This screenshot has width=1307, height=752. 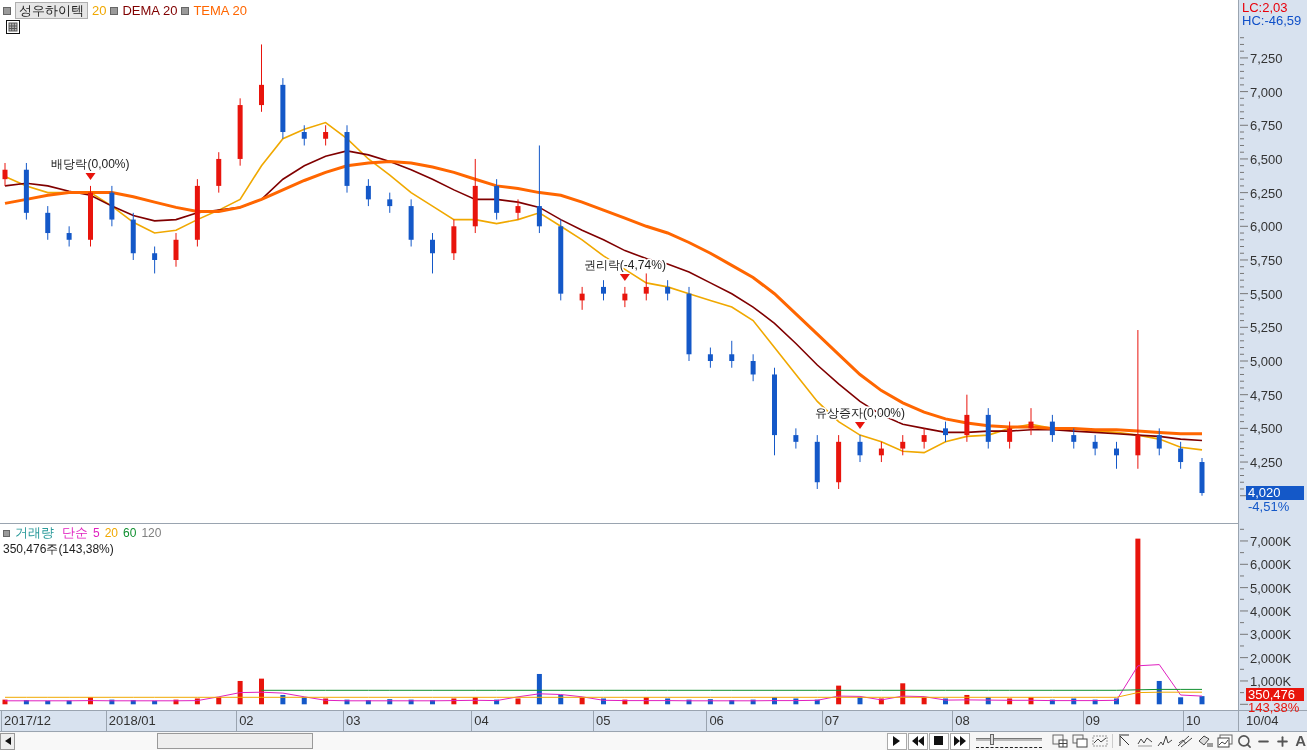 What do you see at coordinates (34, 533) in the screenshot?
I see `legend-title: 거래량` at bounding box center [34, 533].